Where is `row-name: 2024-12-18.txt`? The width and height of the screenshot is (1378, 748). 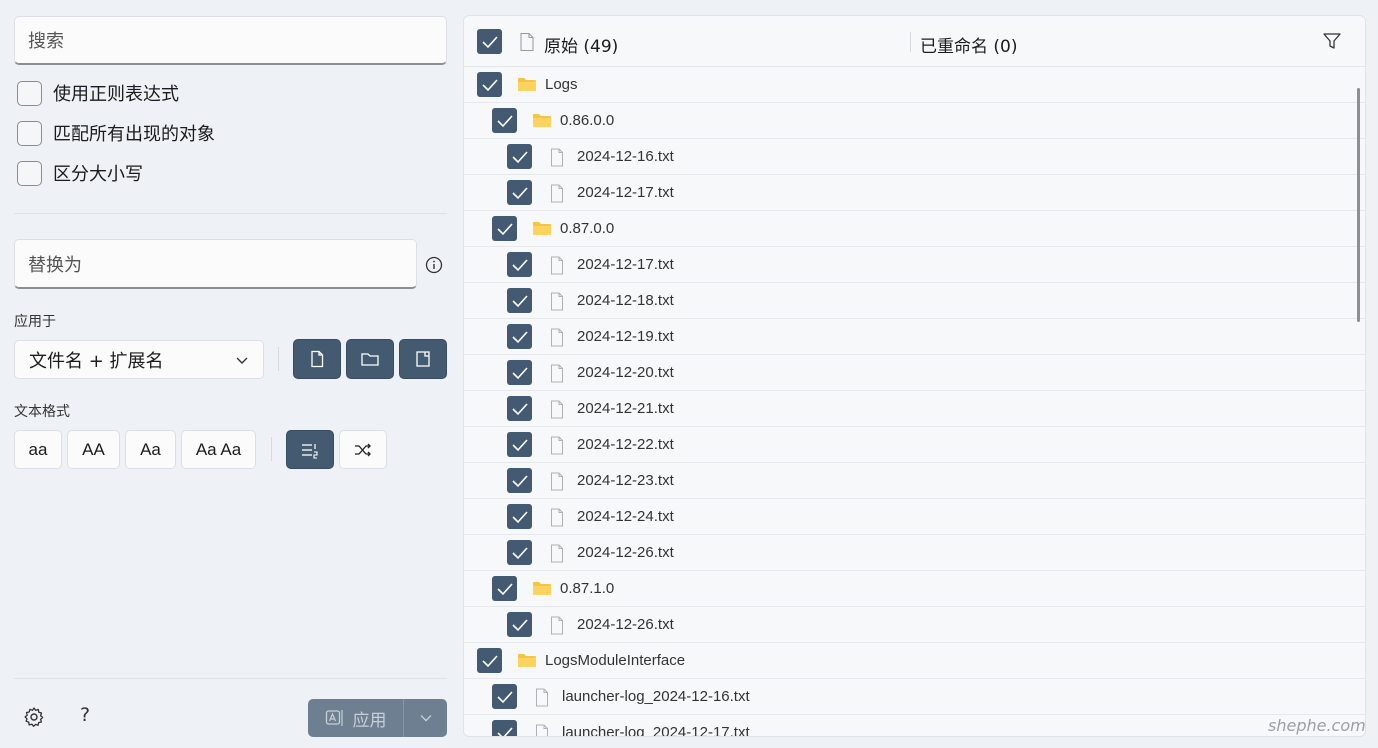
row-name: 2024-12-18.txt is located at coordinates (625, 300).